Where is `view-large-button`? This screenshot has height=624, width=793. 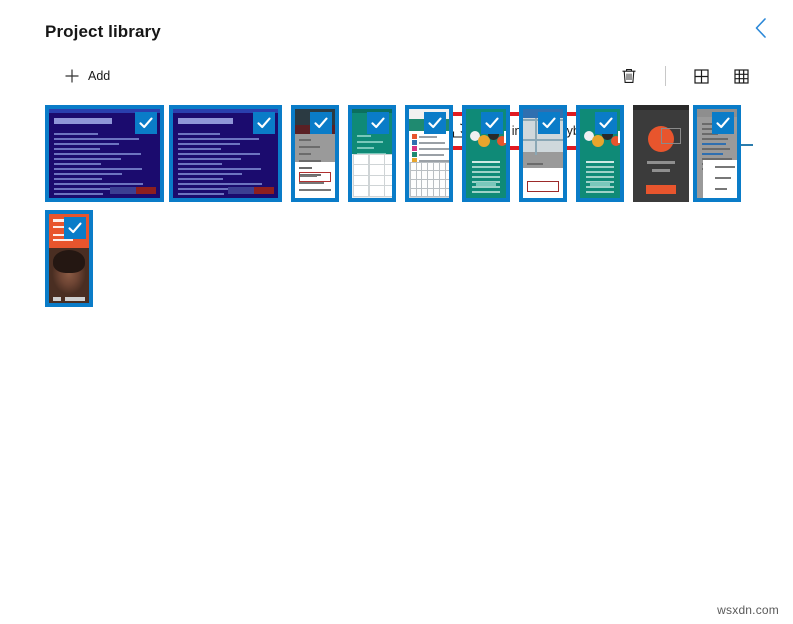 view-large-button is located at coordinates (701, 76).